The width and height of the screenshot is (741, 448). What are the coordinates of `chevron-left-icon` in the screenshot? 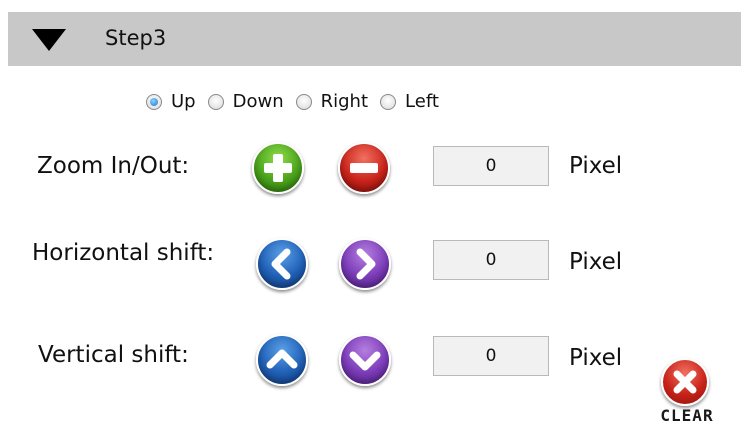 It's located at (281, 264).